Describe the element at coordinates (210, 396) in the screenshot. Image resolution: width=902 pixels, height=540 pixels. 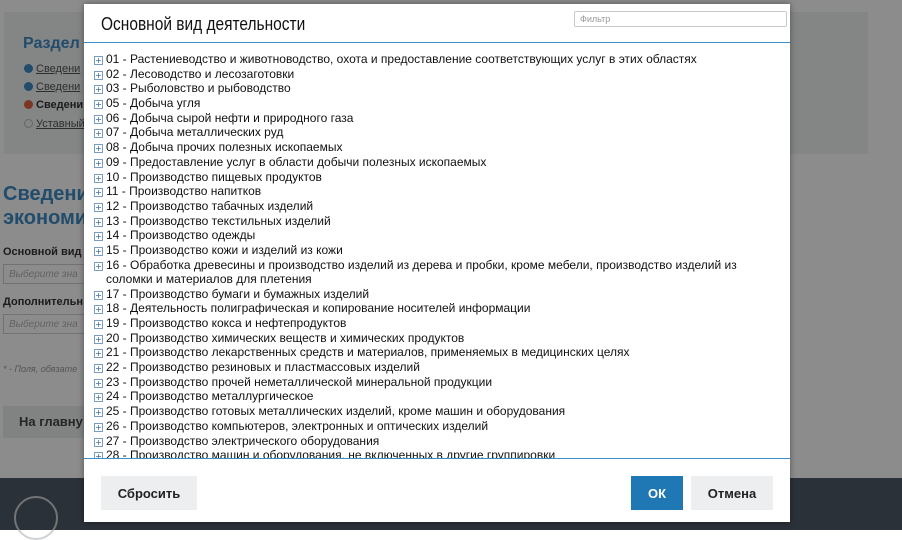
I see `tree-item-label: 24 - Производство металлургическое` at that location.